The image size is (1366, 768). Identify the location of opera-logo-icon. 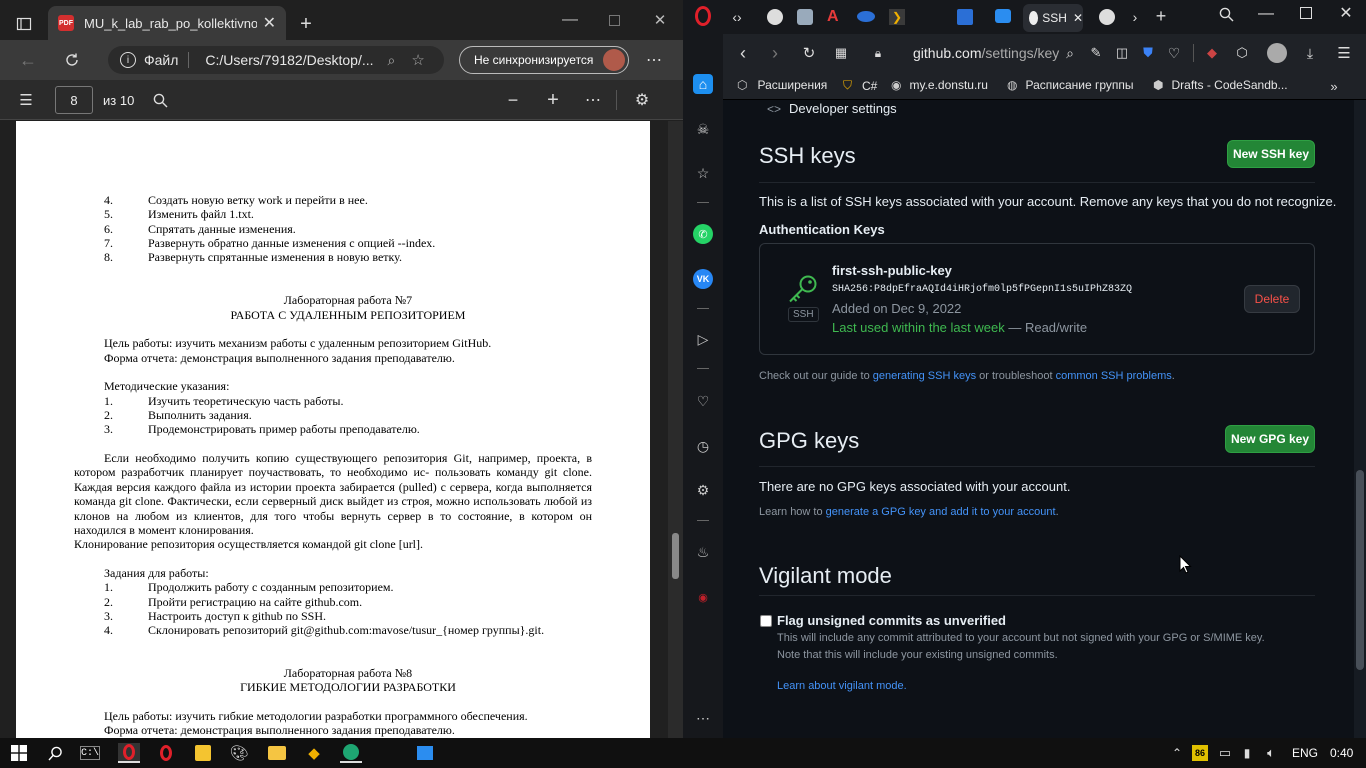
(703, 16).